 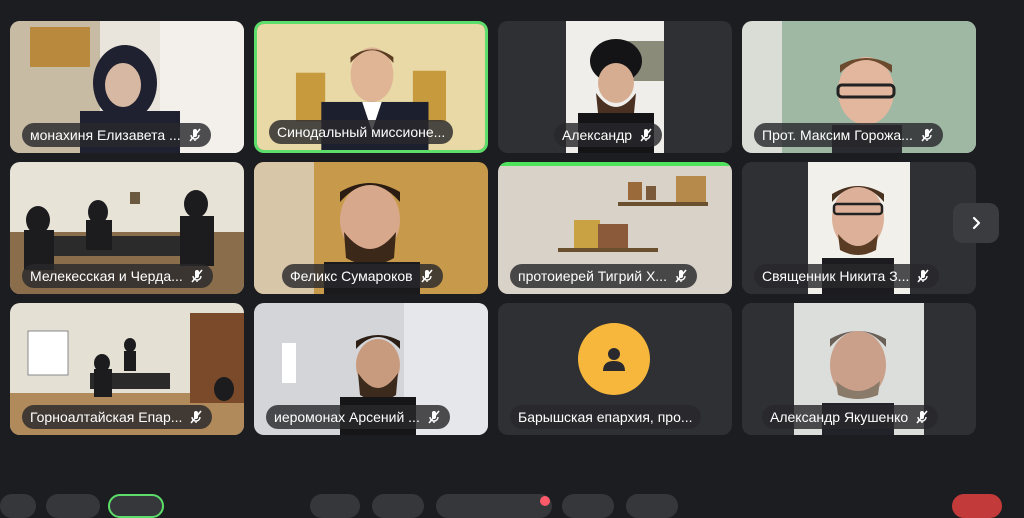 I want to click on participant-name: Феликс Сумароков, so click(x=351, y=276).